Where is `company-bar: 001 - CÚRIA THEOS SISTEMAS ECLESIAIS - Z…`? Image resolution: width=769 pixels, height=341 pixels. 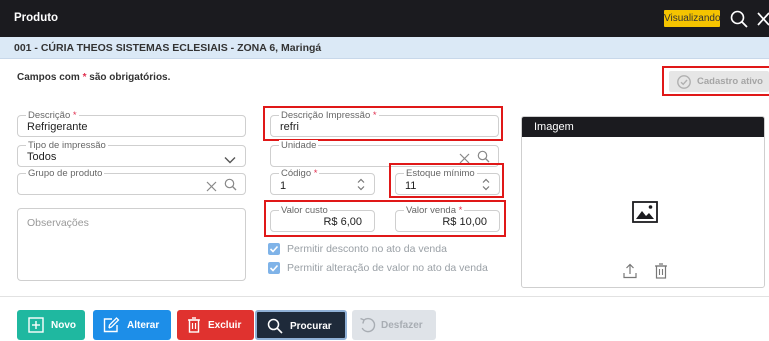
company-bar: 001 - CÚRIA THEOS SISTEMAS ECLESIAIS - Z… is located at coordinates (384, 48).